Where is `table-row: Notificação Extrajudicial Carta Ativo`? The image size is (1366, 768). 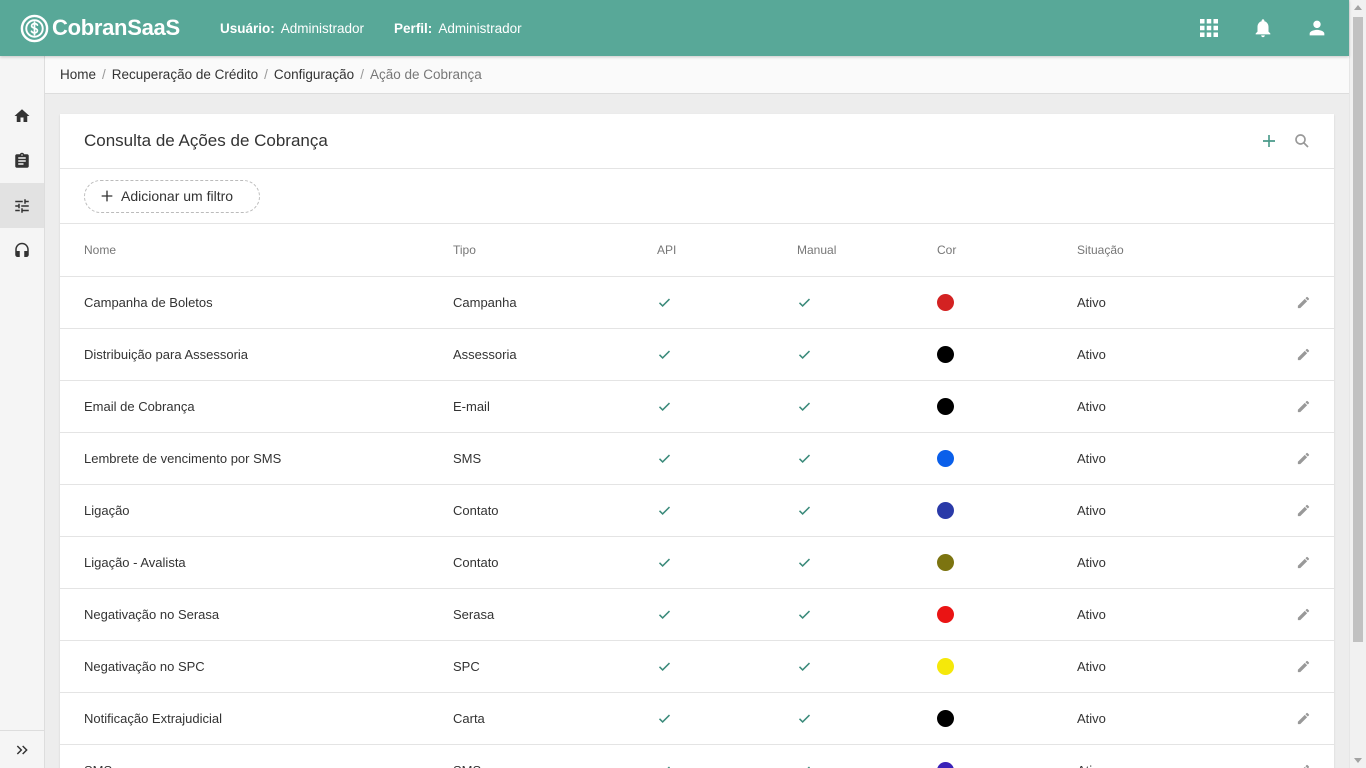
table-row: Notificação Extrajudicial Carta Ativo is located at coordinates (697, 719).